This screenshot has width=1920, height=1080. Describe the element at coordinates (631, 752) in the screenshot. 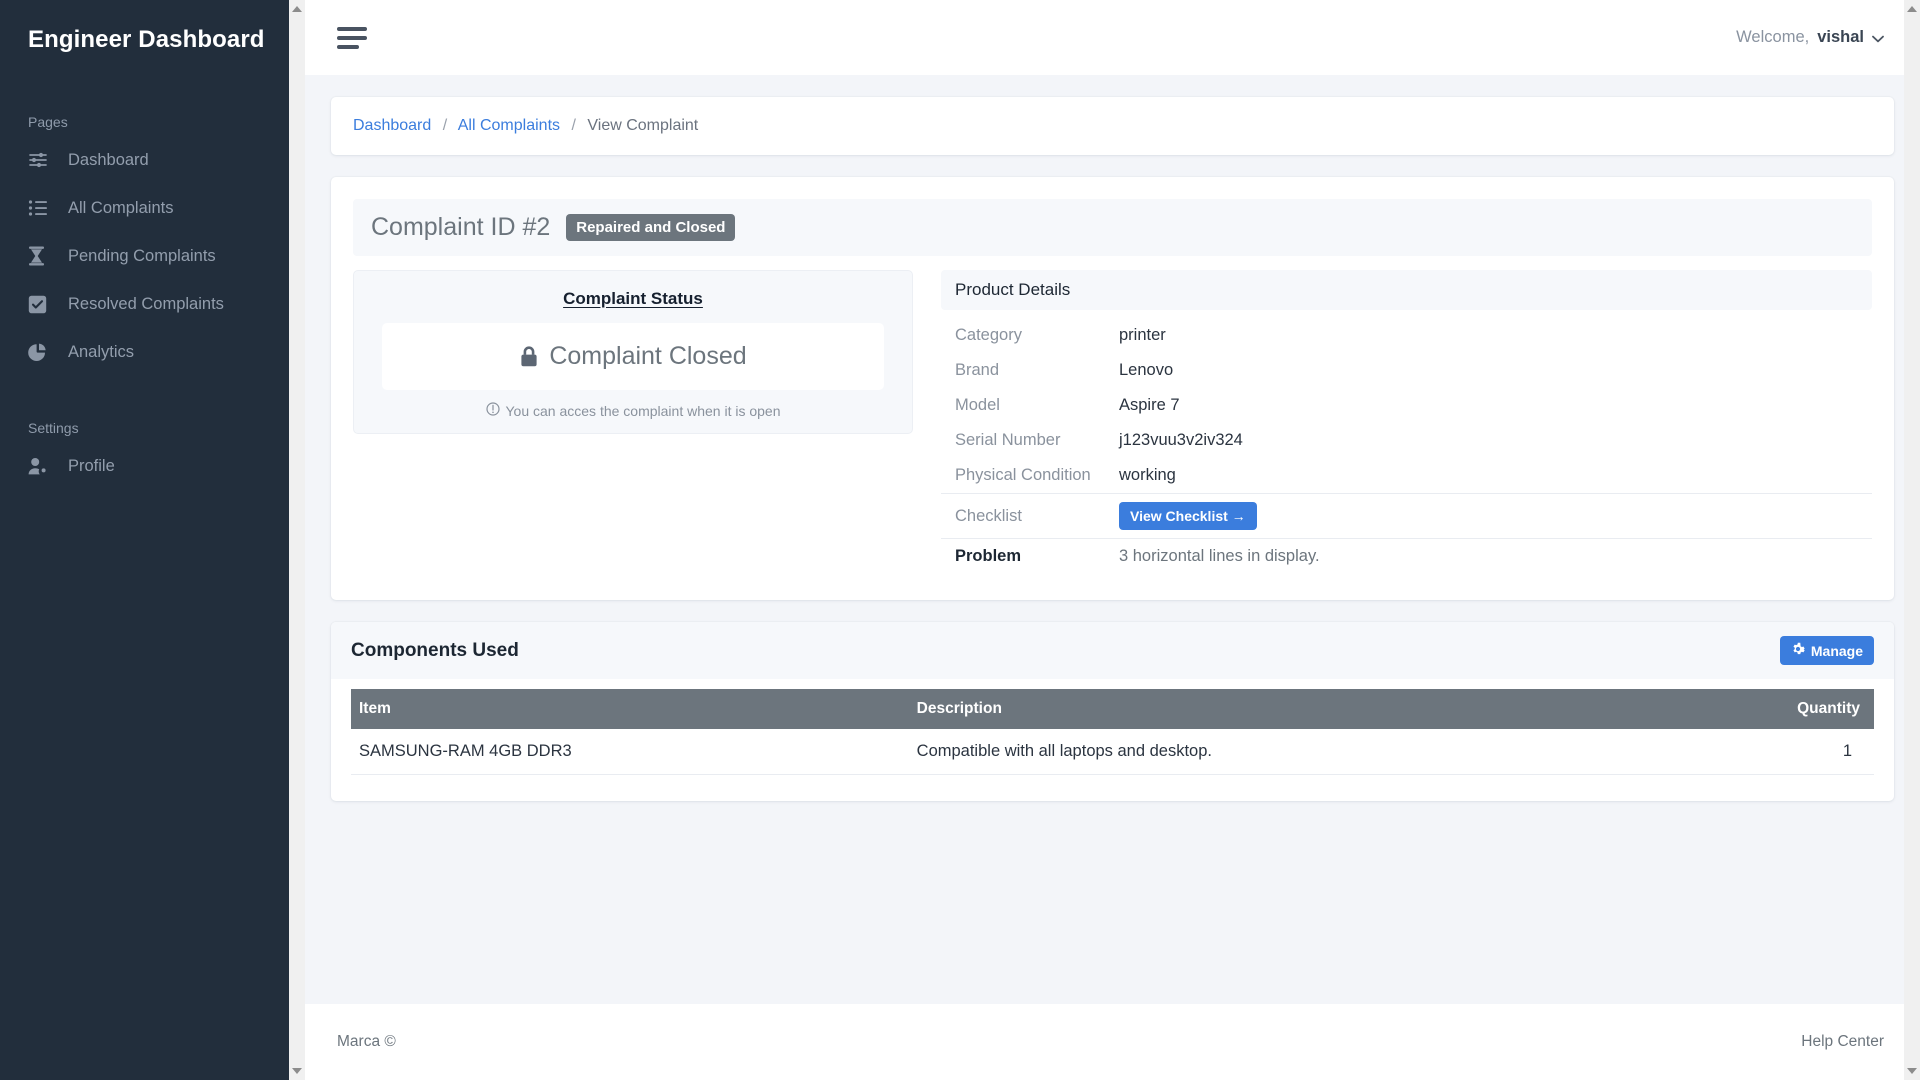

I see `cell-item: SAMSUNG-RAM 4GB DDR3` at that location.